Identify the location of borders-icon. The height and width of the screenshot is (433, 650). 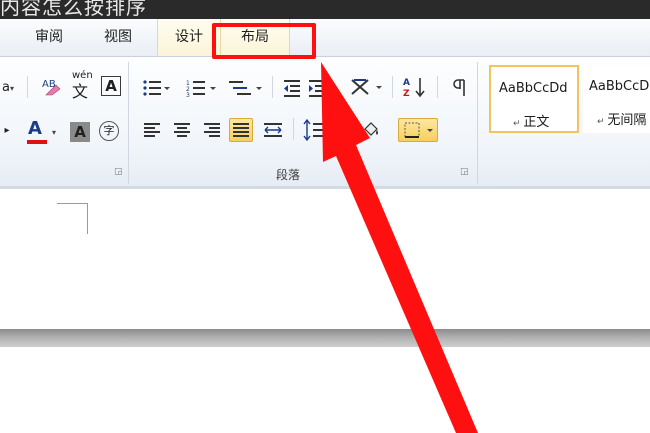
(418, 130).